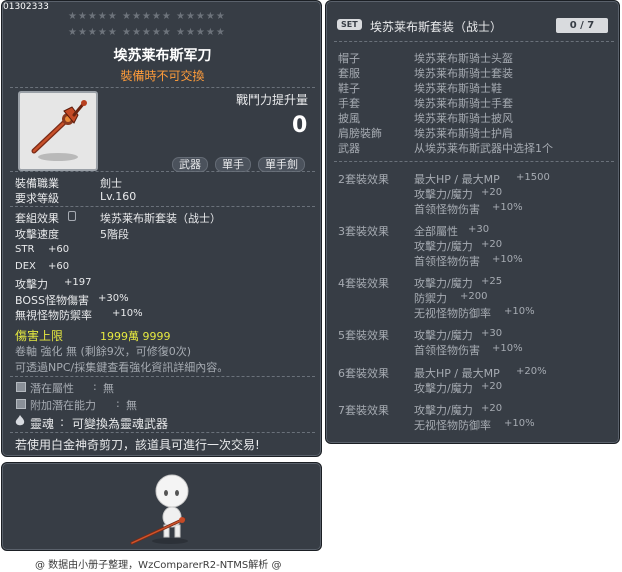 The width and height of the screenshot is (622, 572). Describe the element at coordinates (349, 148) in the screenshot. I see `set-piece-slot: 武器` at that location.